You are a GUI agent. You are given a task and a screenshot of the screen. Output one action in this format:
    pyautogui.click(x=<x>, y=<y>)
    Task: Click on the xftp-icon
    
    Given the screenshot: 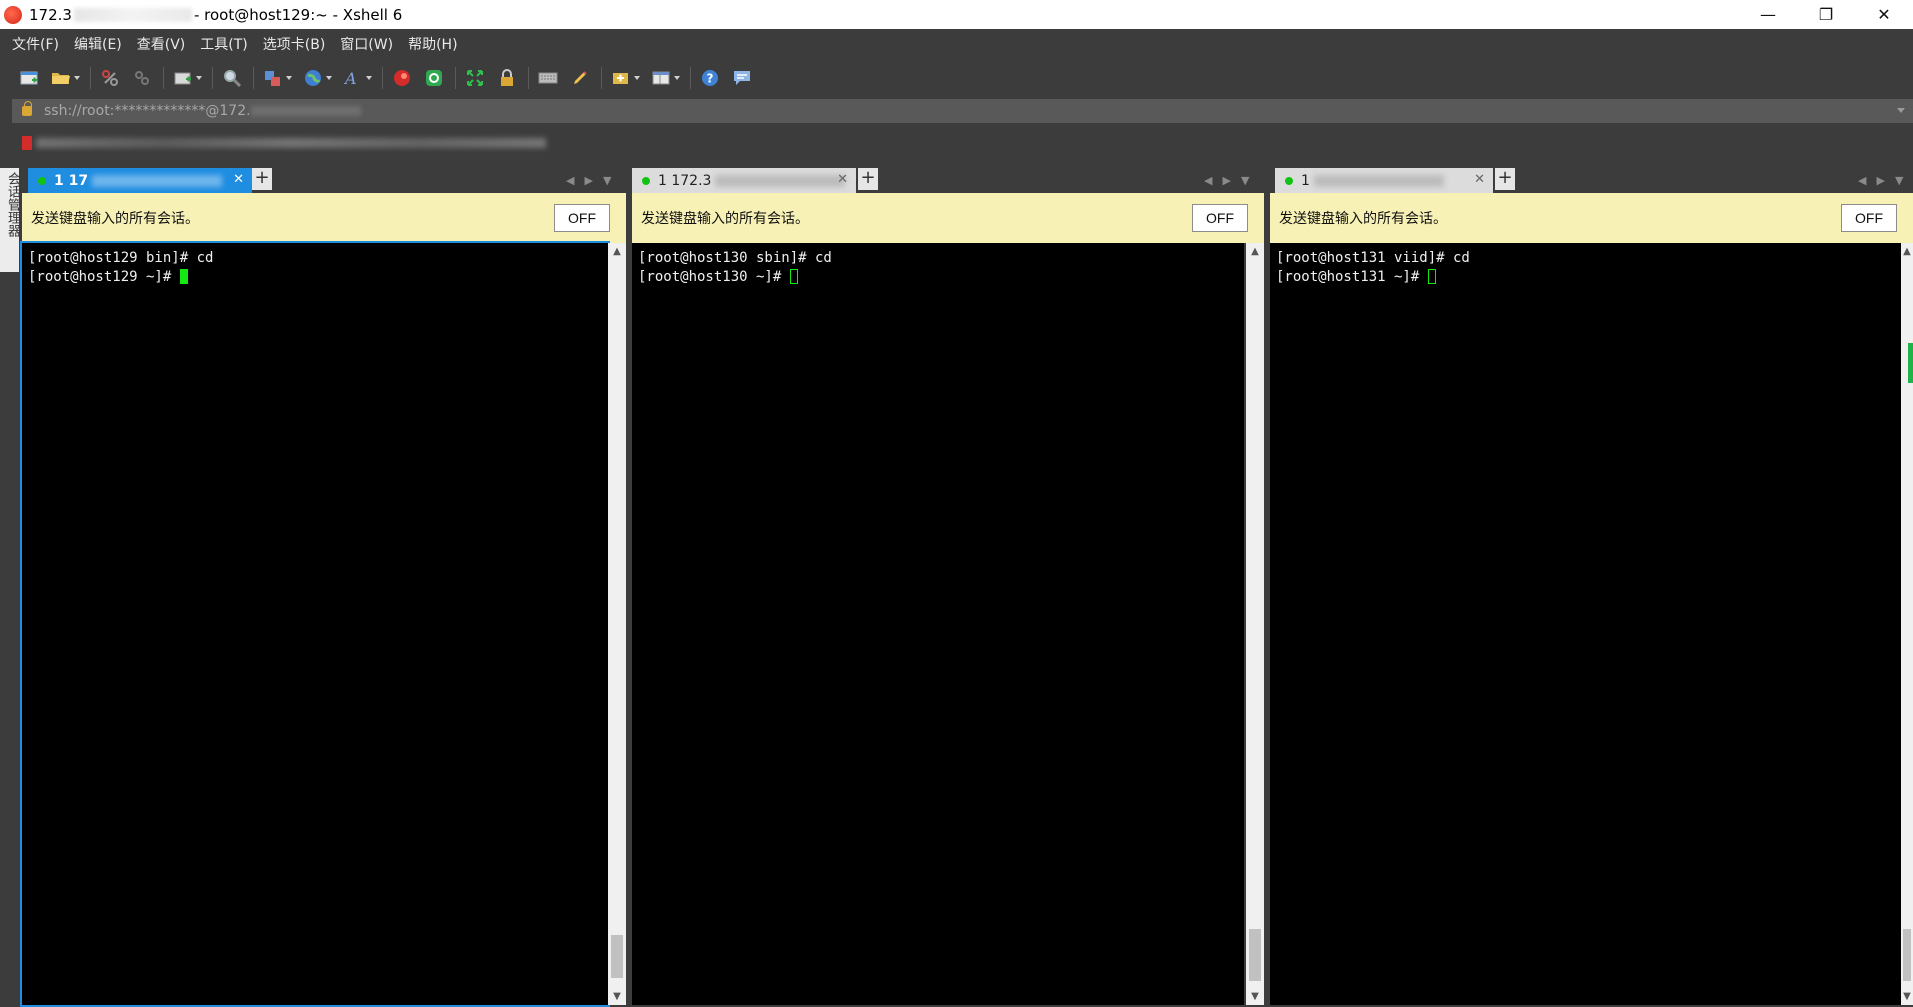 What is the action you would take?
    pyautogui.click(x=402, y=78)
    